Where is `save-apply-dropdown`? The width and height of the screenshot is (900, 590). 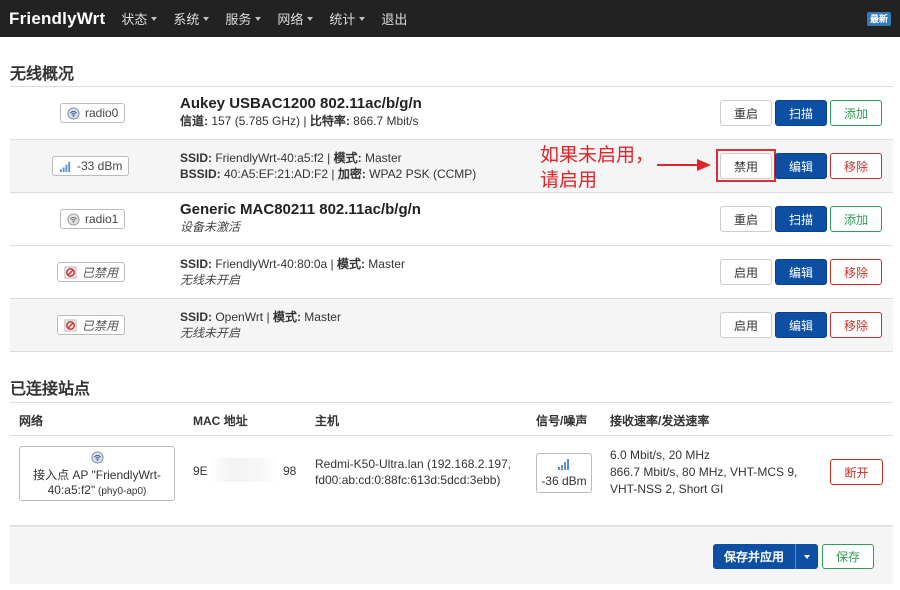 save-apply-dropdown is located at coordinates (807, 556).